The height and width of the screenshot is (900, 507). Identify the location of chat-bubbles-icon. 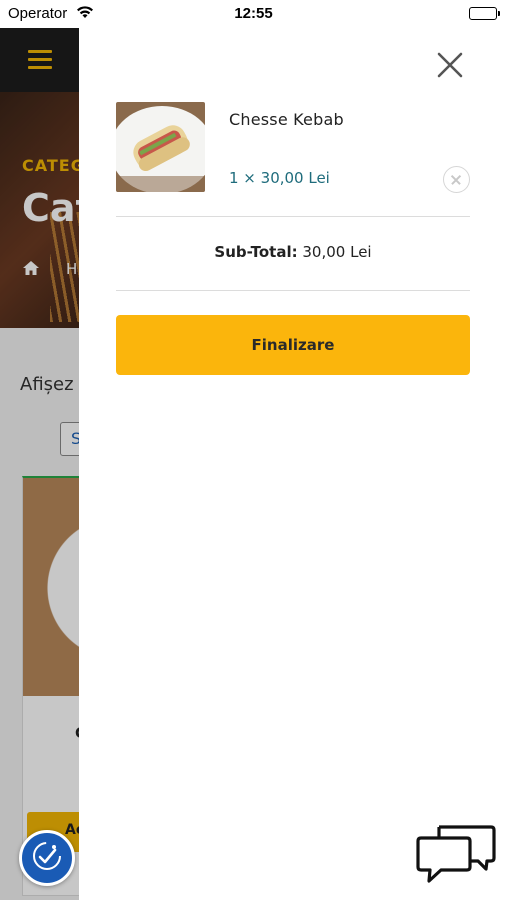
(456, 855).